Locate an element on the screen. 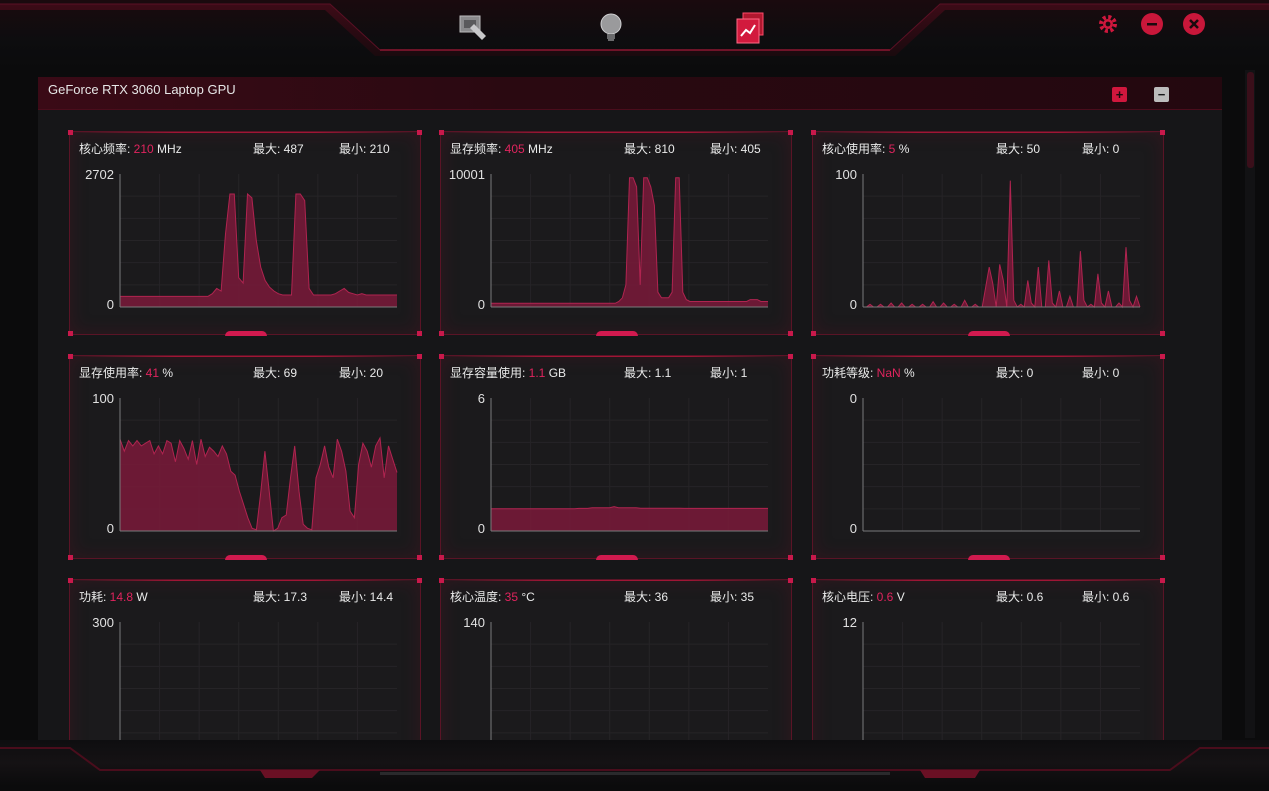 This screenshot has width=1269, height=791. metric-unit: % is located at coordinates (902, 149).